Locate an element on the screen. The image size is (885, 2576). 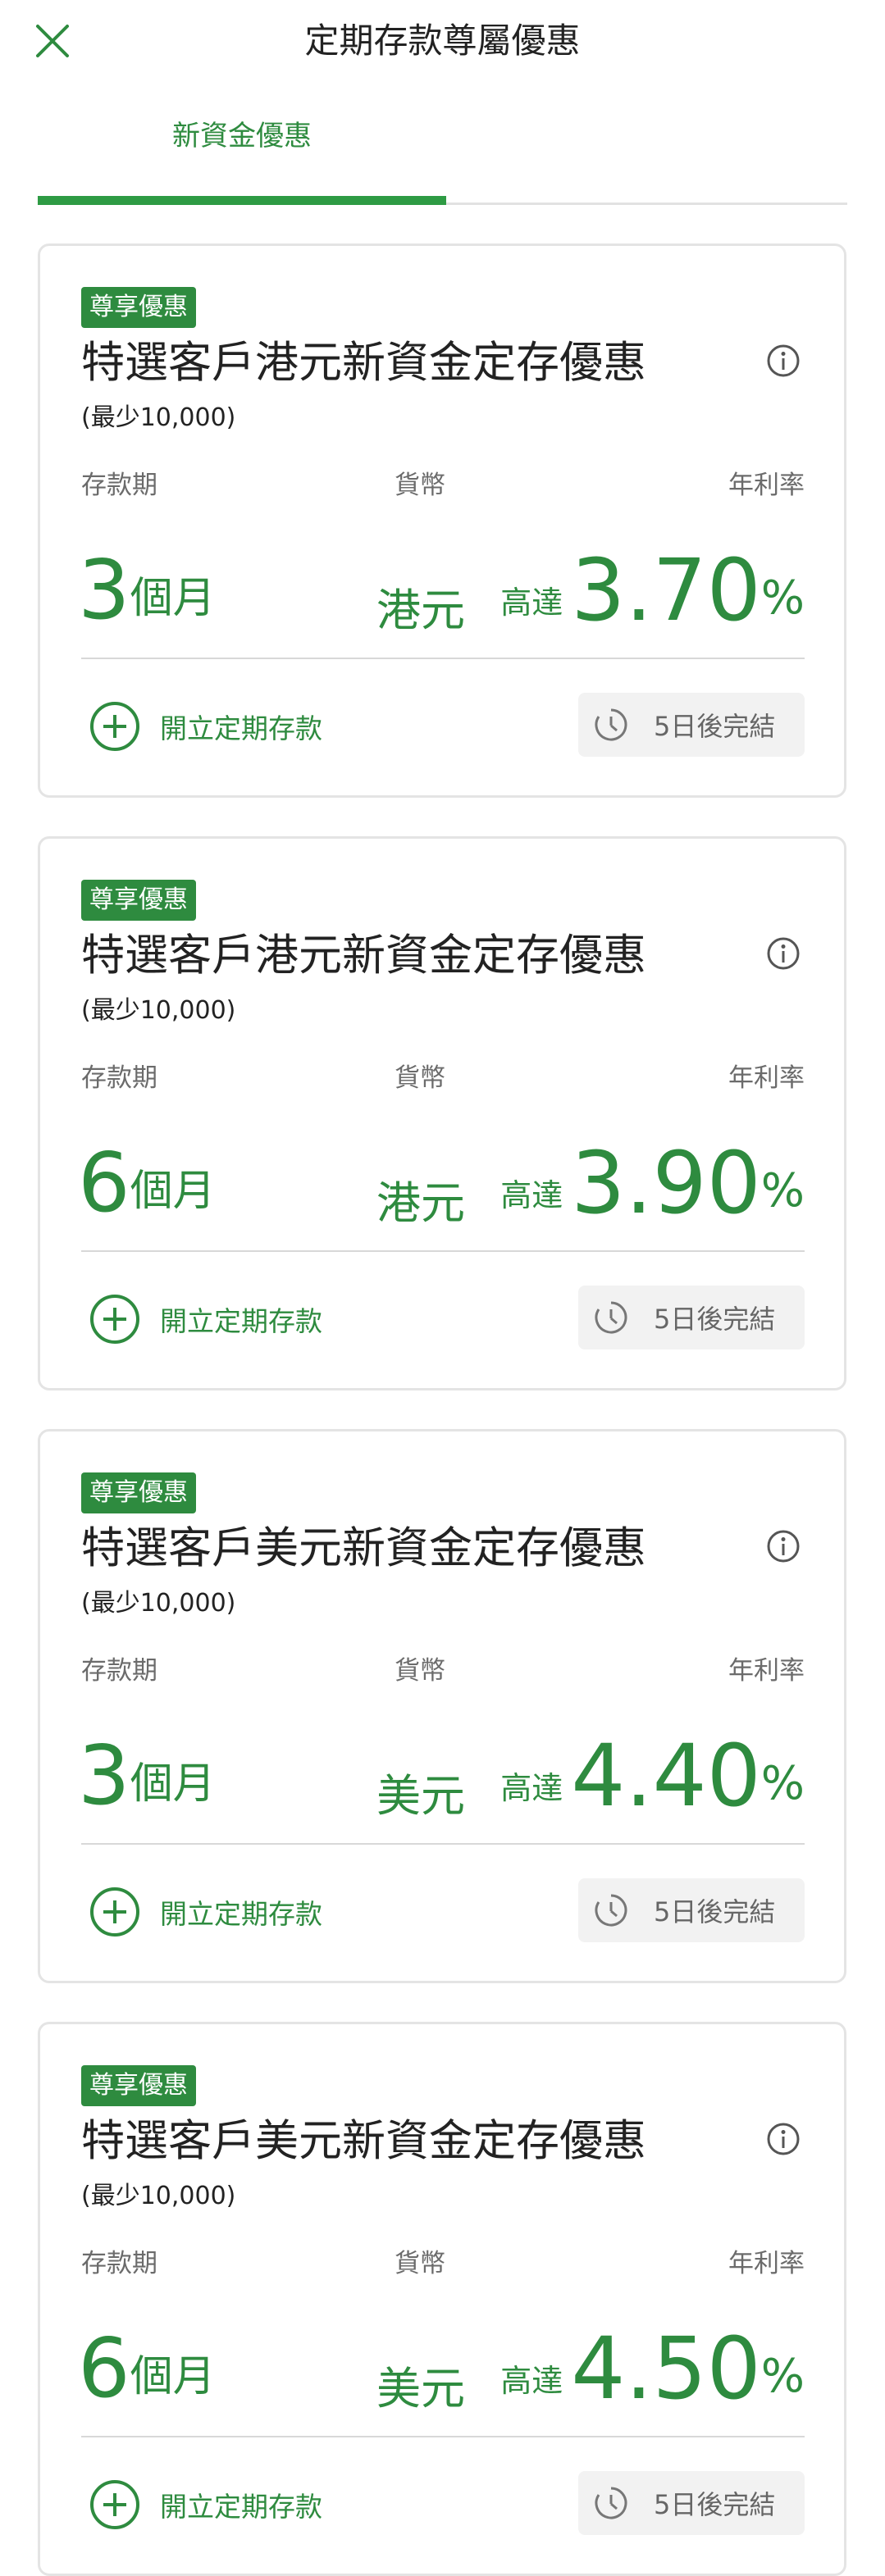
rate-value: 高達3.70% is located at coordinates (653, 590).